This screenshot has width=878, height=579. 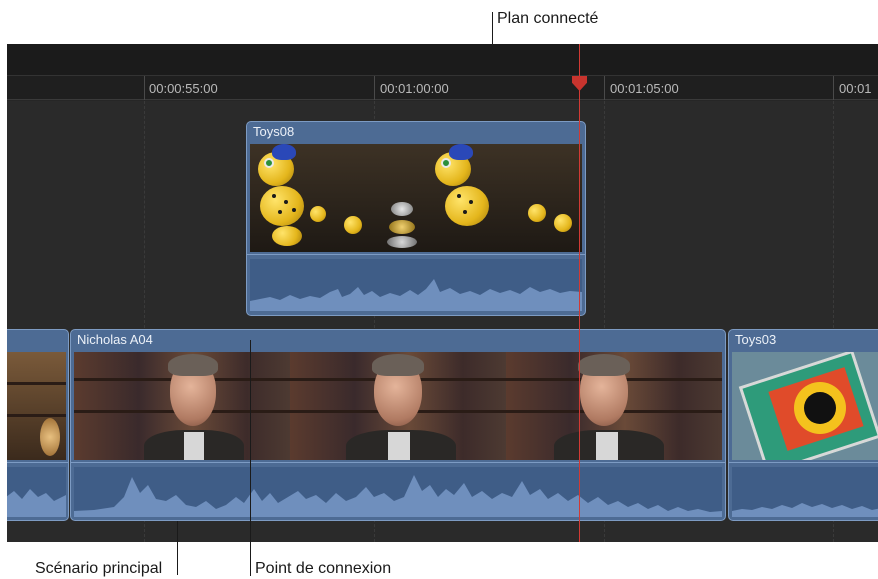 What do you see at coordinates (548, 18) in the screenshot?
I see `callout-connected-clip: Plan connecté` at bounding box center [548, 18].